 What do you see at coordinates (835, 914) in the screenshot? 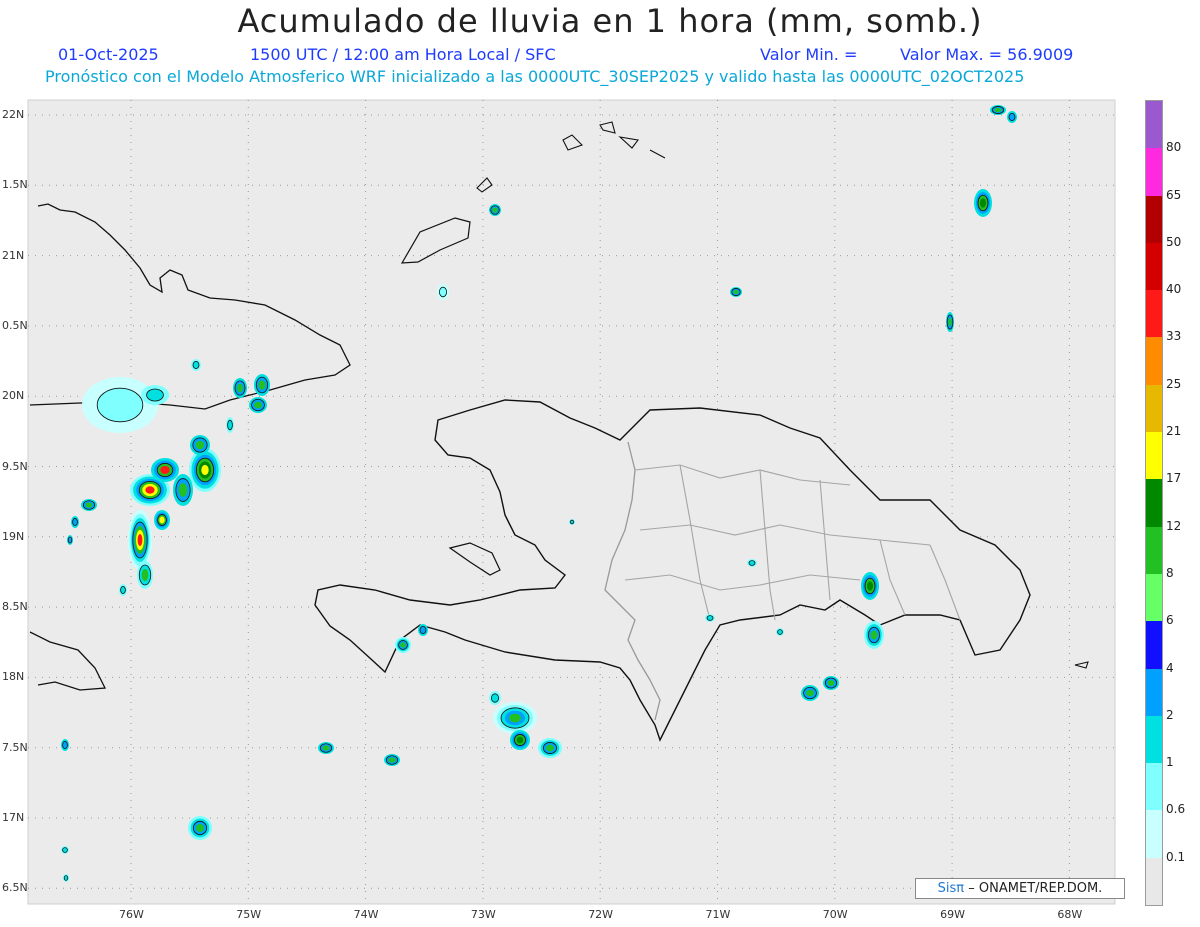
I see `lon-label: 70W` at bounding box center [835, 914].